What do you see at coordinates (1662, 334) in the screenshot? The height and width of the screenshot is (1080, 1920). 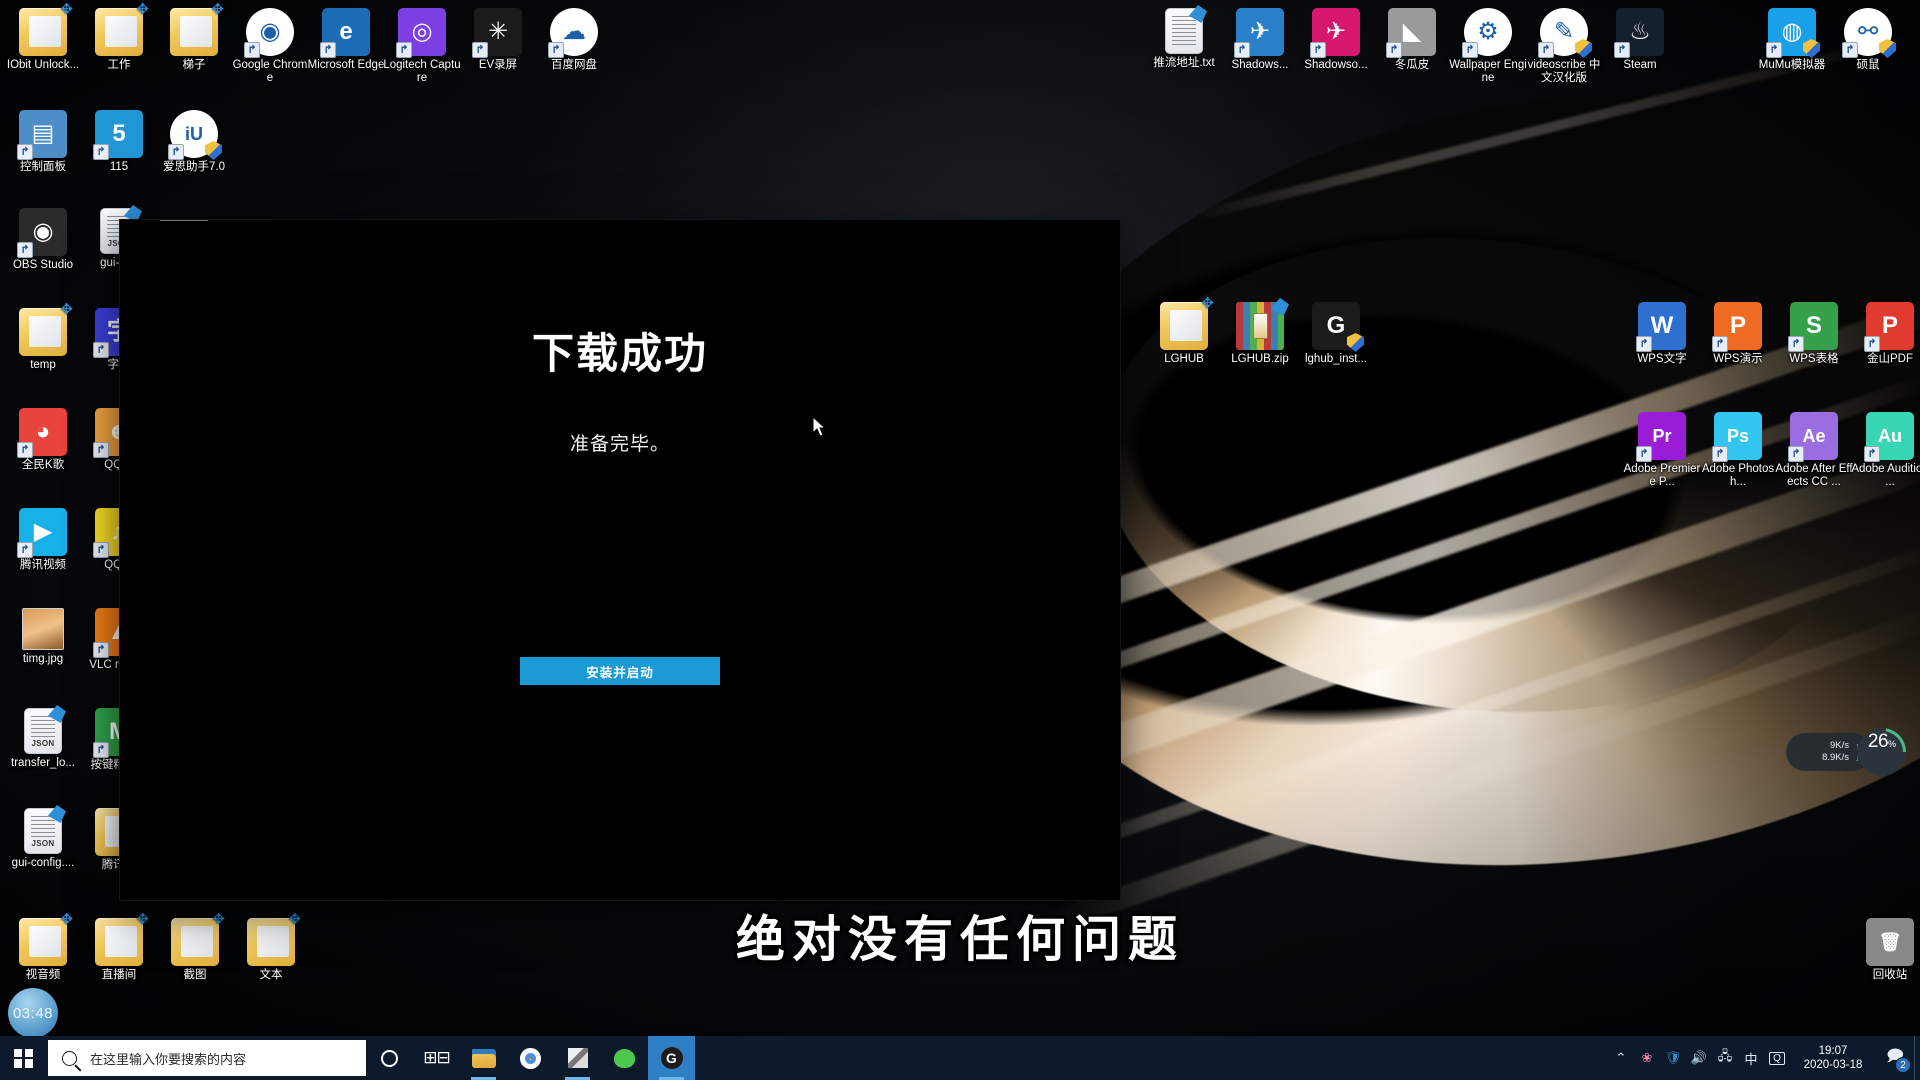 I see `desktop-icon-wps-writer: W WPS文字` at bounding box center [1662, 334].